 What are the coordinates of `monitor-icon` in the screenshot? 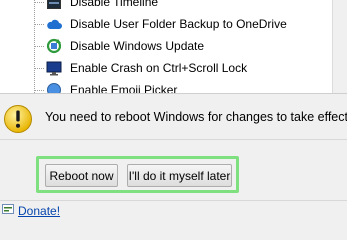 It's located at (54, 68).